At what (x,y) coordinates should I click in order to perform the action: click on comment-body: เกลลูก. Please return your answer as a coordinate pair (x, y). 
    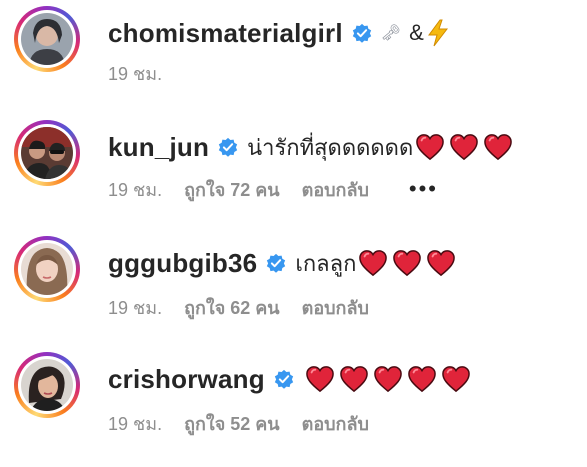
    Looking at the image, I should click on (326, 263).